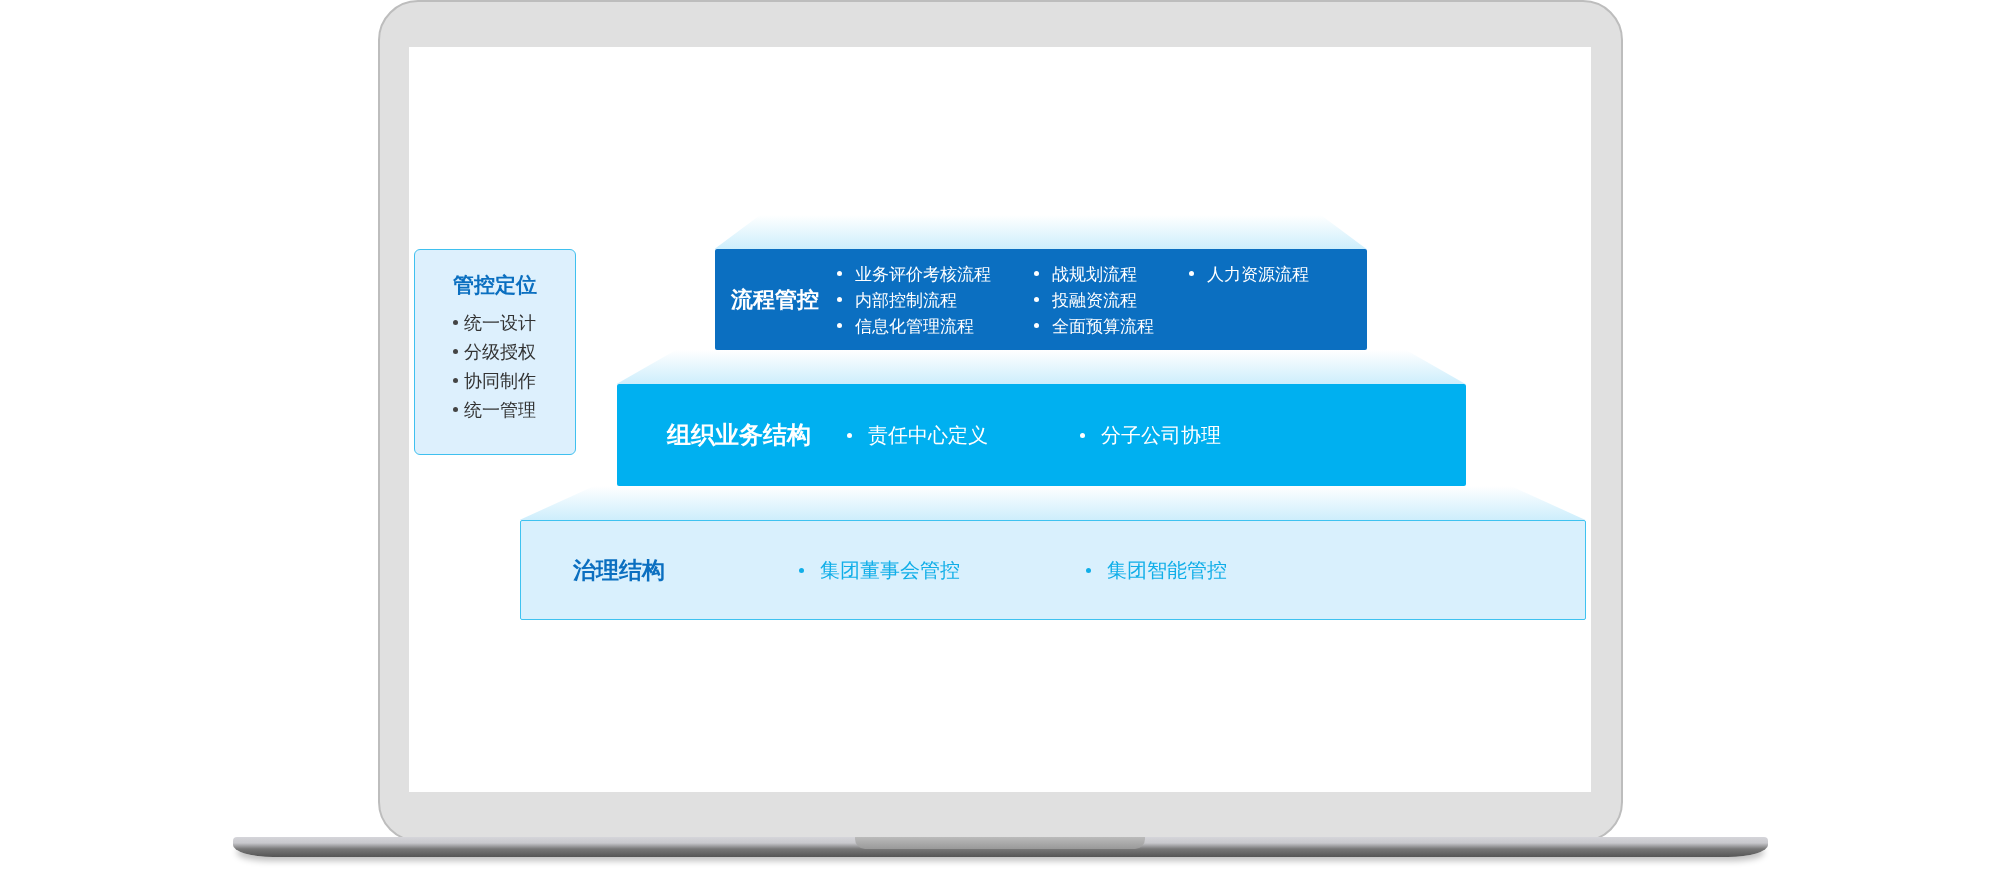  What do you see at coordinates (1257, 274) in the screenshot?
I see `list-item: 人力资源流程` at bounding box center [1257, 274].